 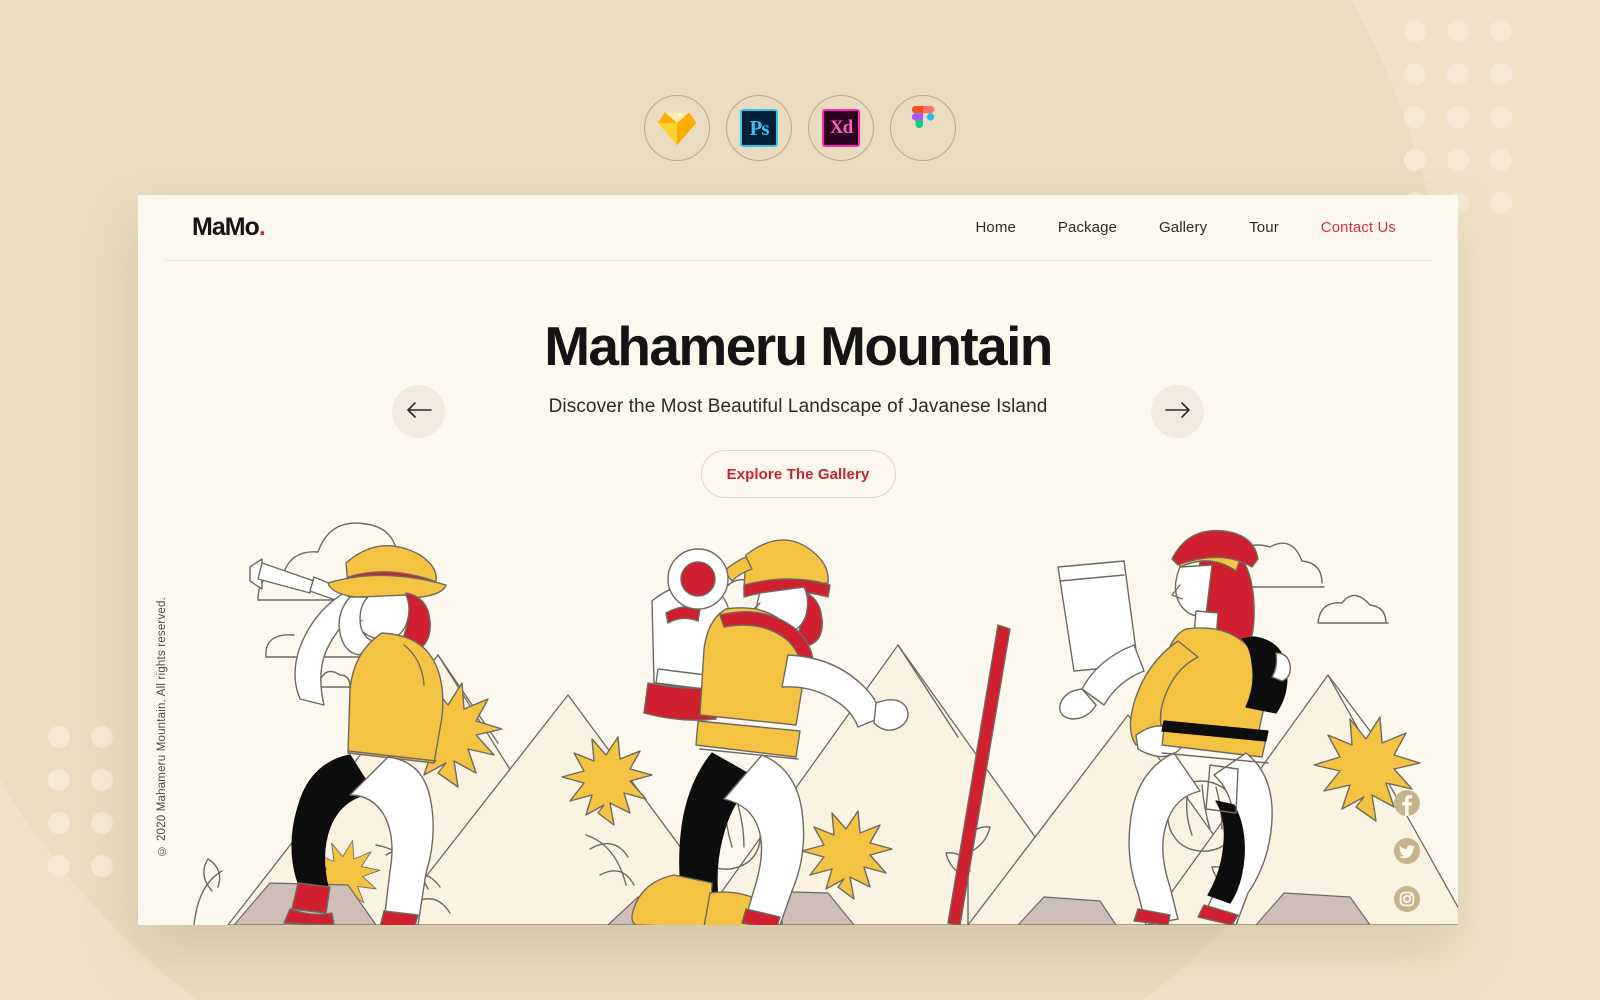 What do you see at coordinates (1407, 803) in the screenshot?
I see `facebook-icon` at bounding box center [1407, 803].